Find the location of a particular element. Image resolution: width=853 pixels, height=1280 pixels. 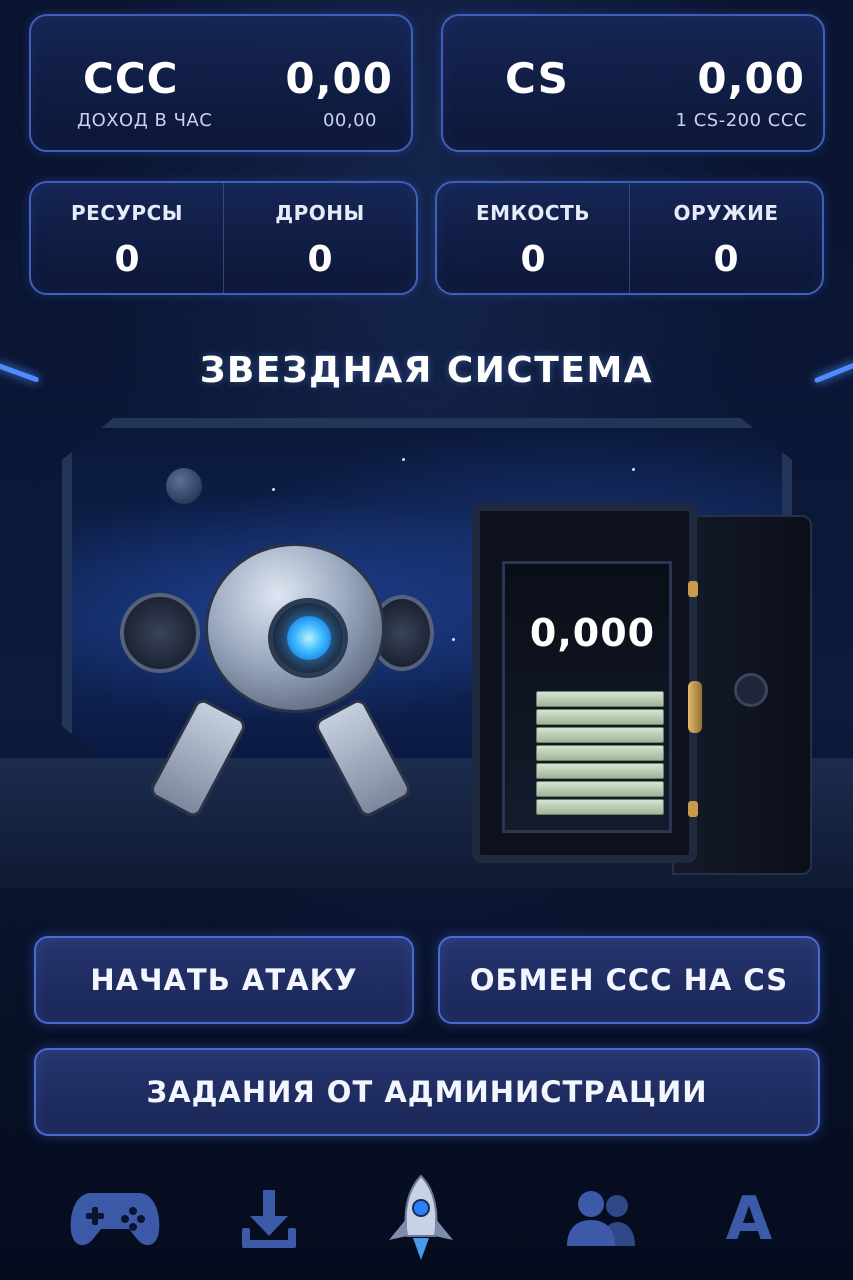

exchange-rate: 1 CS-200 CCC is located at coordinates (741, 120).